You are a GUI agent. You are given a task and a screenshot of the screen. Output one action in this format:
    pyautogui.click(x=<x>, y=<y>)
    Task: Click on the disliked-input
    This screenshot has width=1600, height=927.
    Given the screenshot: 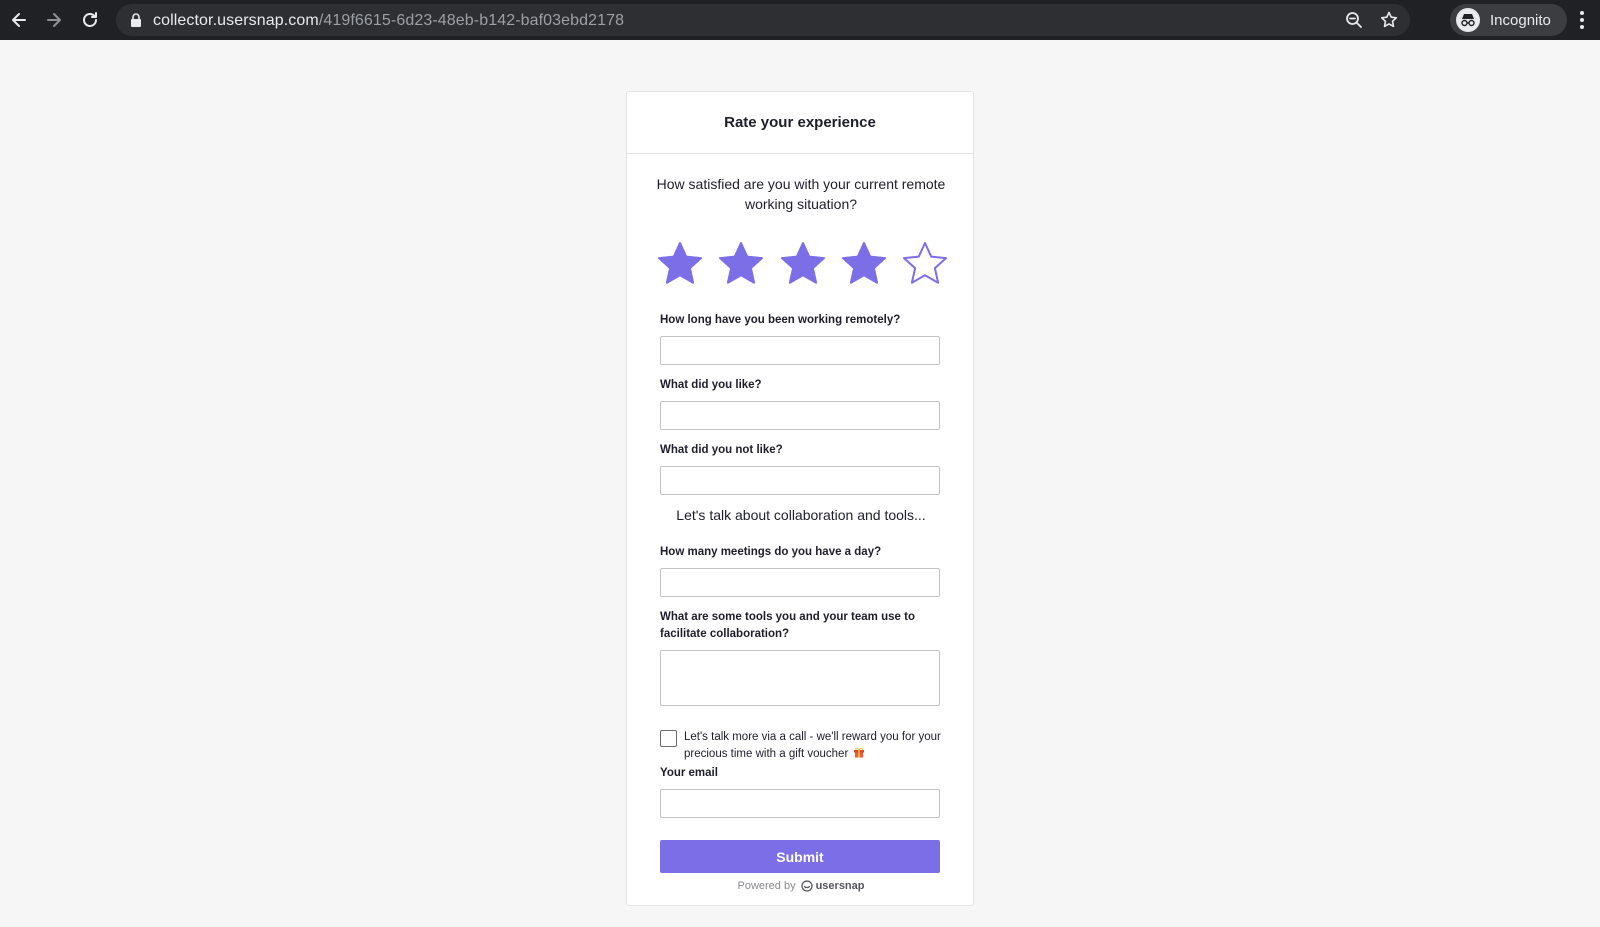 What is the action you would take?
    pyautogui.click(x=800, y=480)
    